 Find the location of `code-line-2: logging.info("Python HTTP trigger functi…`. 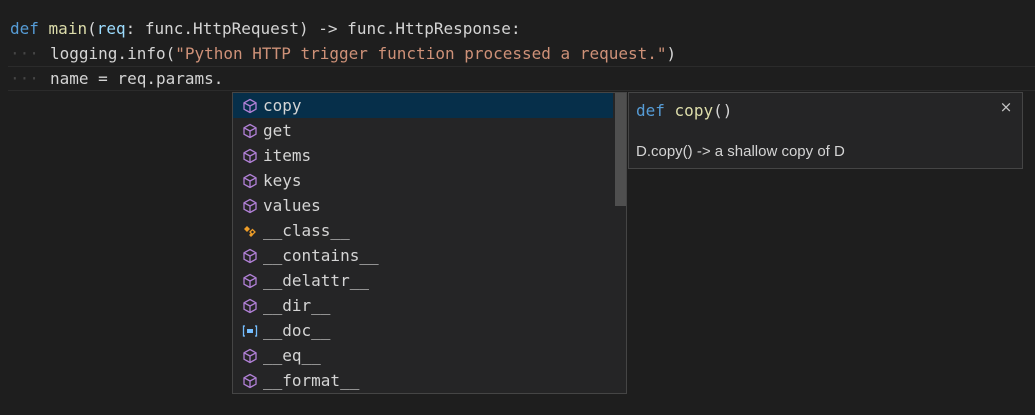

code-line-2: logging.info("Python HTTP trigger functi… is located at coordinates (343, 53).